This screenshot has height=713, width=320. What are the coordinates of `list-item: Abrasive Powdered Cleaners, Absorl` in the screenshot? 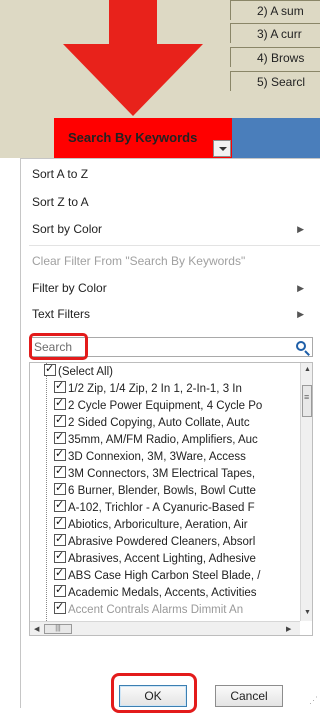 It's located at (154, 541).